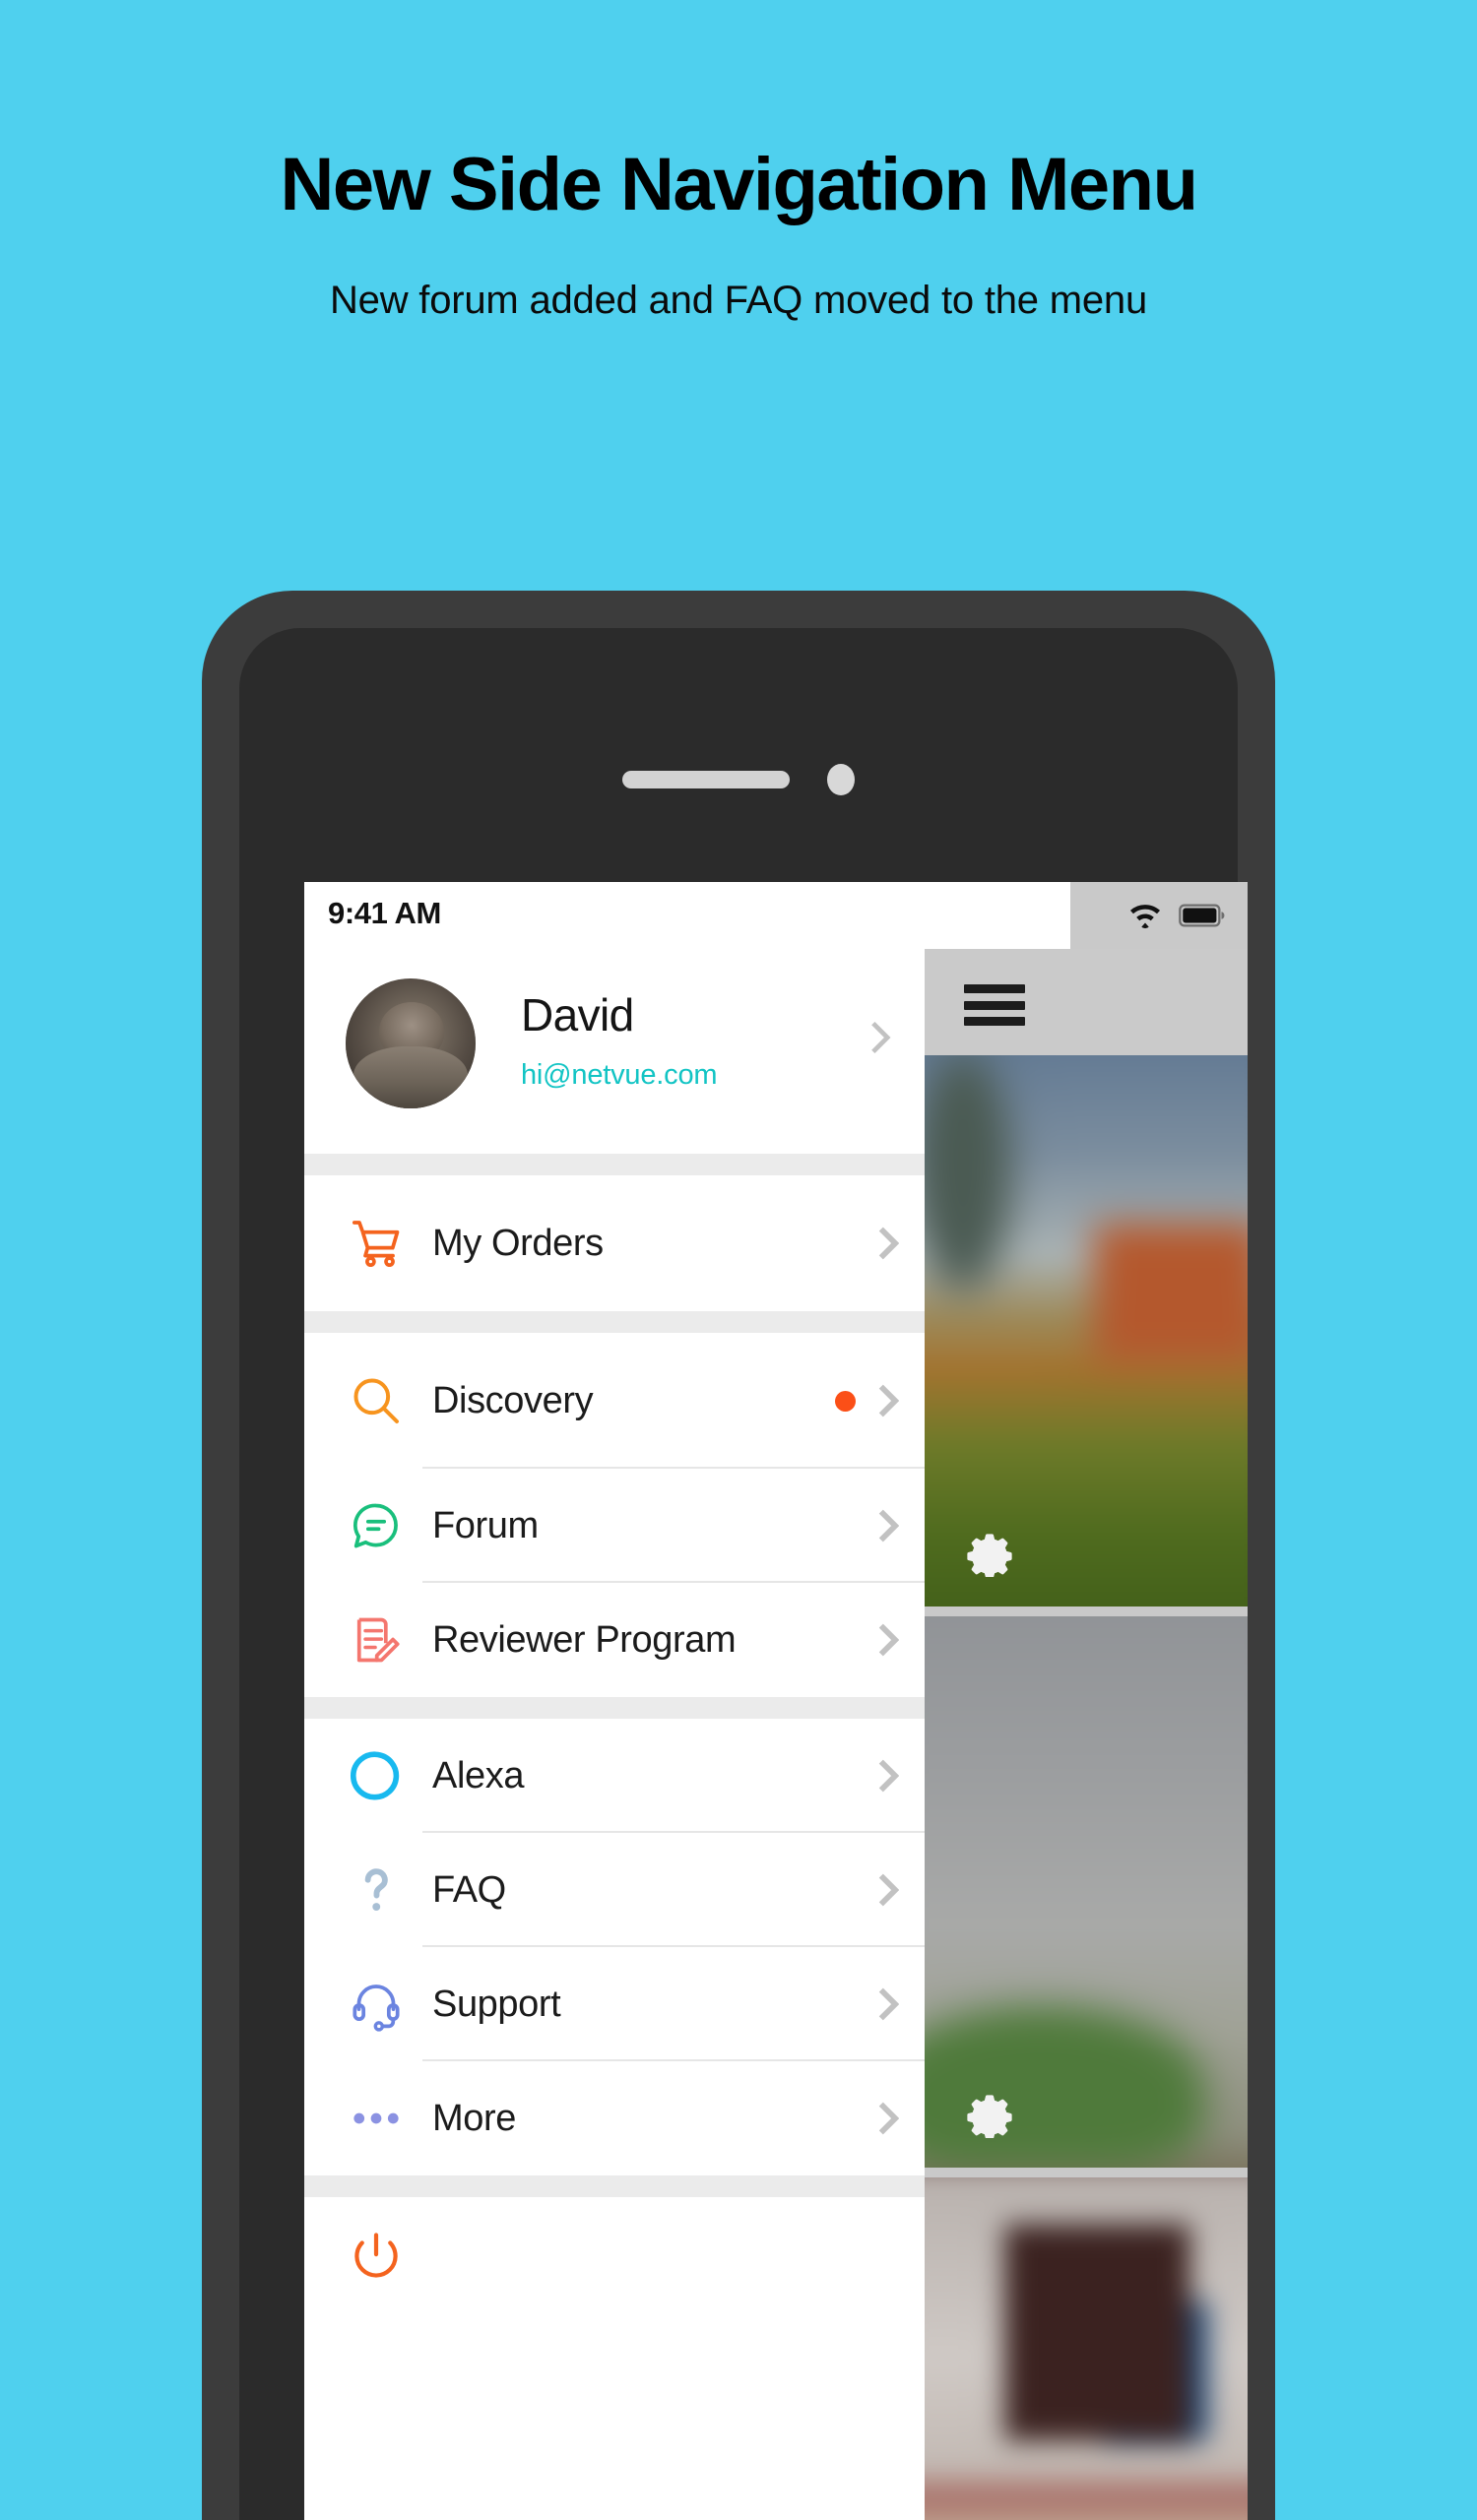  What do you see at coordinates (841, 779) in the screenshot?
I see `front-camera-icon` at bounding box center [841, 779].